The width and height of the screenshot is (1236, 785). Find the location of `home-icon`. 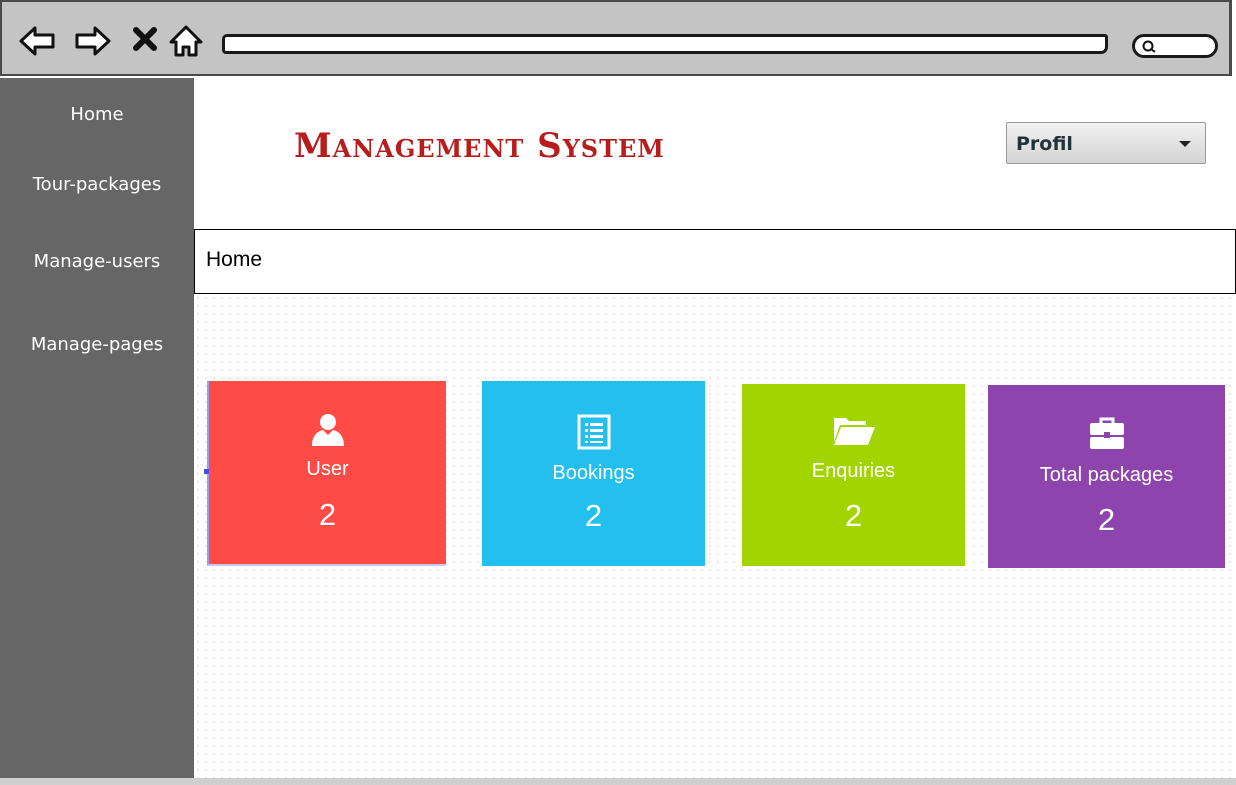

home-icon is located at coordinates (187, 41).